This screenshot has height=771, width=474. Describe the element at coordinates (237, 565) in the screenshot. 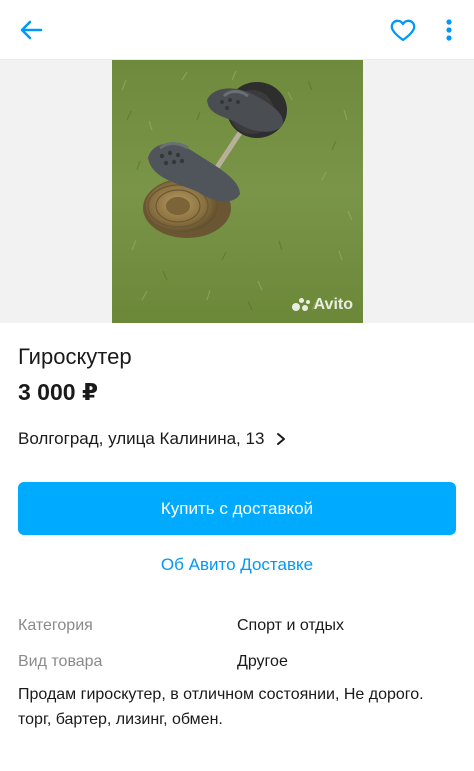

I see `about-avito-delivery-link: Об Авито Доставке` at that location.